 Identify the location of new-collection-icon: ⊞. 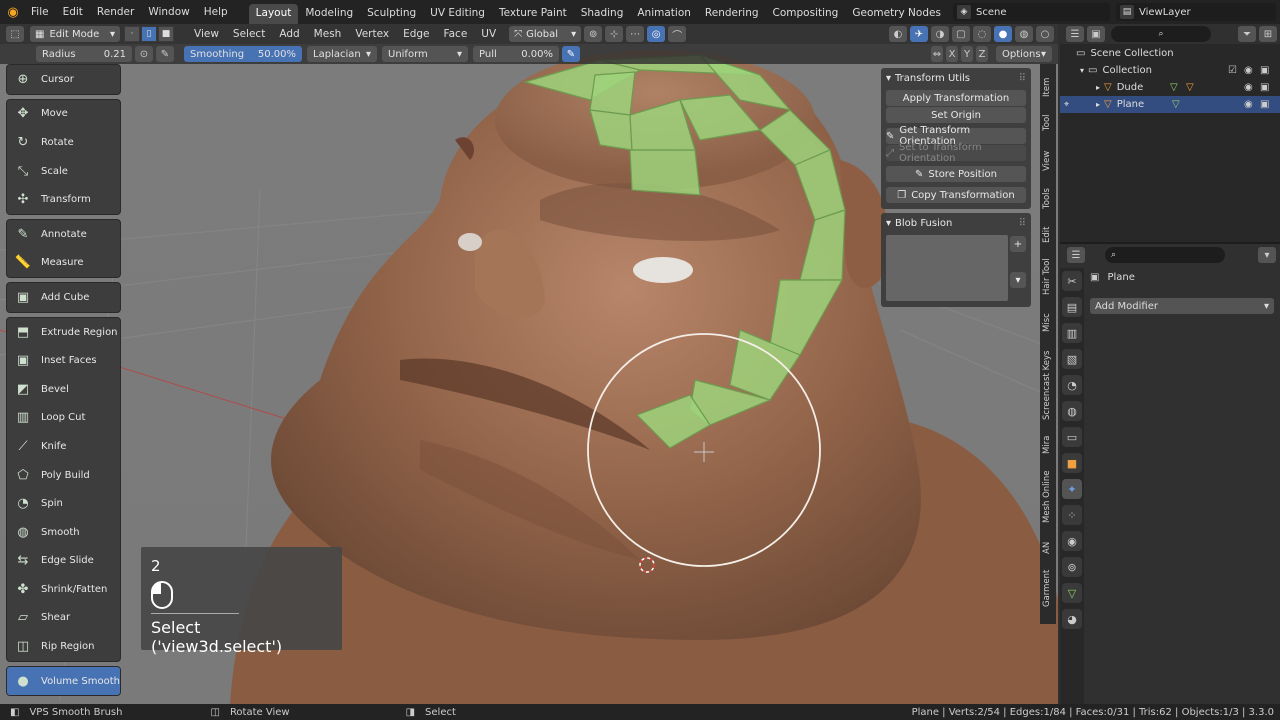
(1268, 34).